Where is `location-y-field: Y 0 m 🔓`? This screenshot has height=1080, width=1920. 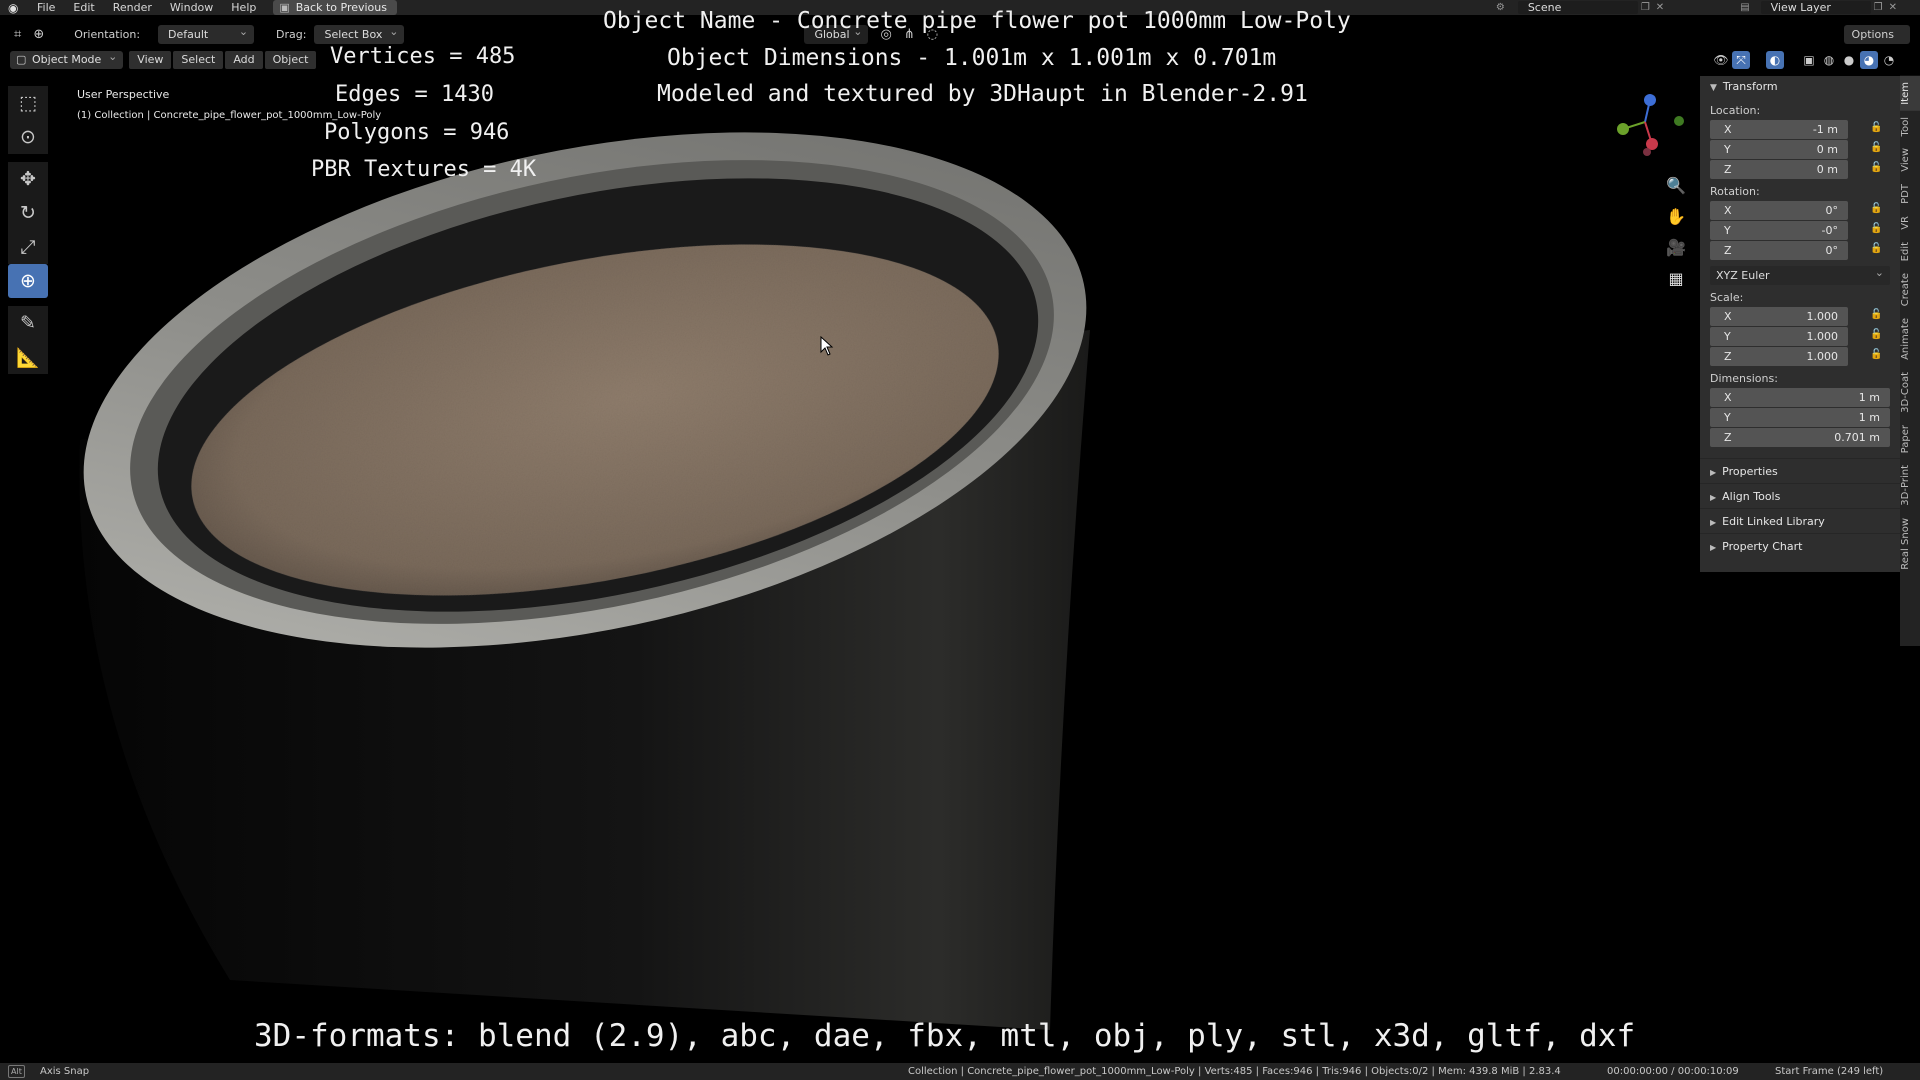
location-y-field: Y 0 m 🔓 is located at coordinates (1796, 149).